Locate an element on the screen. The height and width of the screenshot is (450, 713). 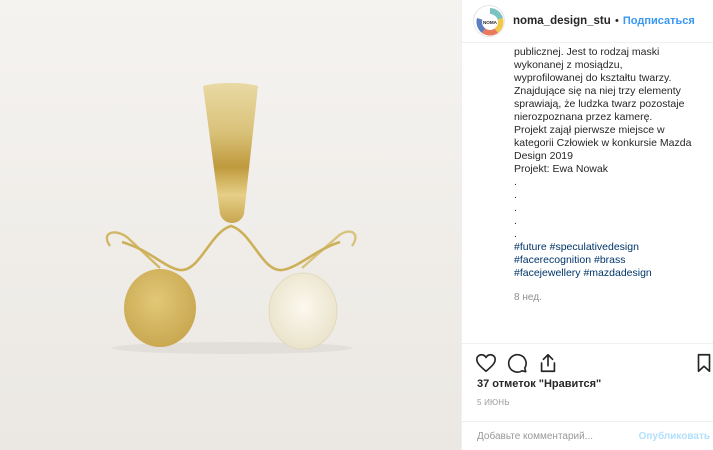
caption-line: Znajdujące się na niej trzy elementy is located at coordinates (597, 91).